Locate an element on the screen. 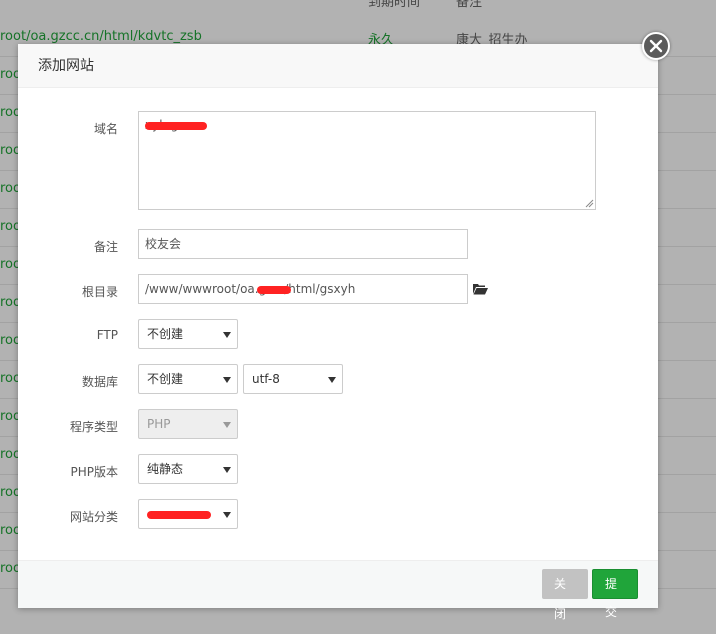  dialog-title: 添加网站 is located at coordinates (338, 66).